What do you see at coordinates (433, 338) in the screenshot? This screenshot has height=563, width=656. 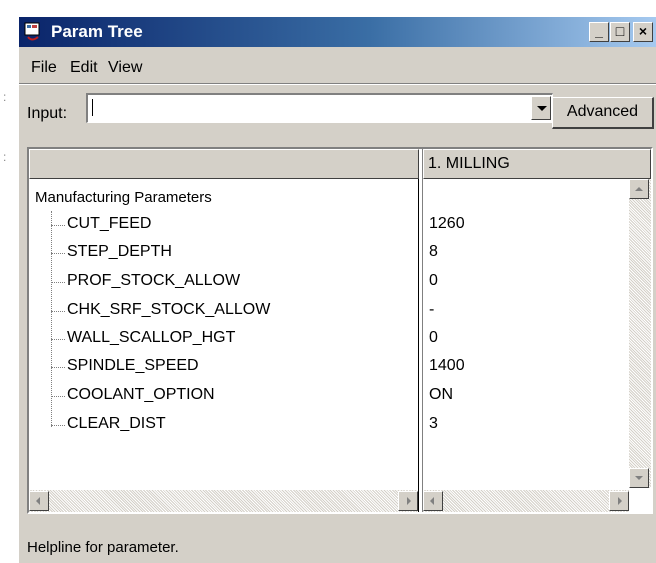 I see `value-wall-scallop-hgt: 0` at bounding box center [433, 338].